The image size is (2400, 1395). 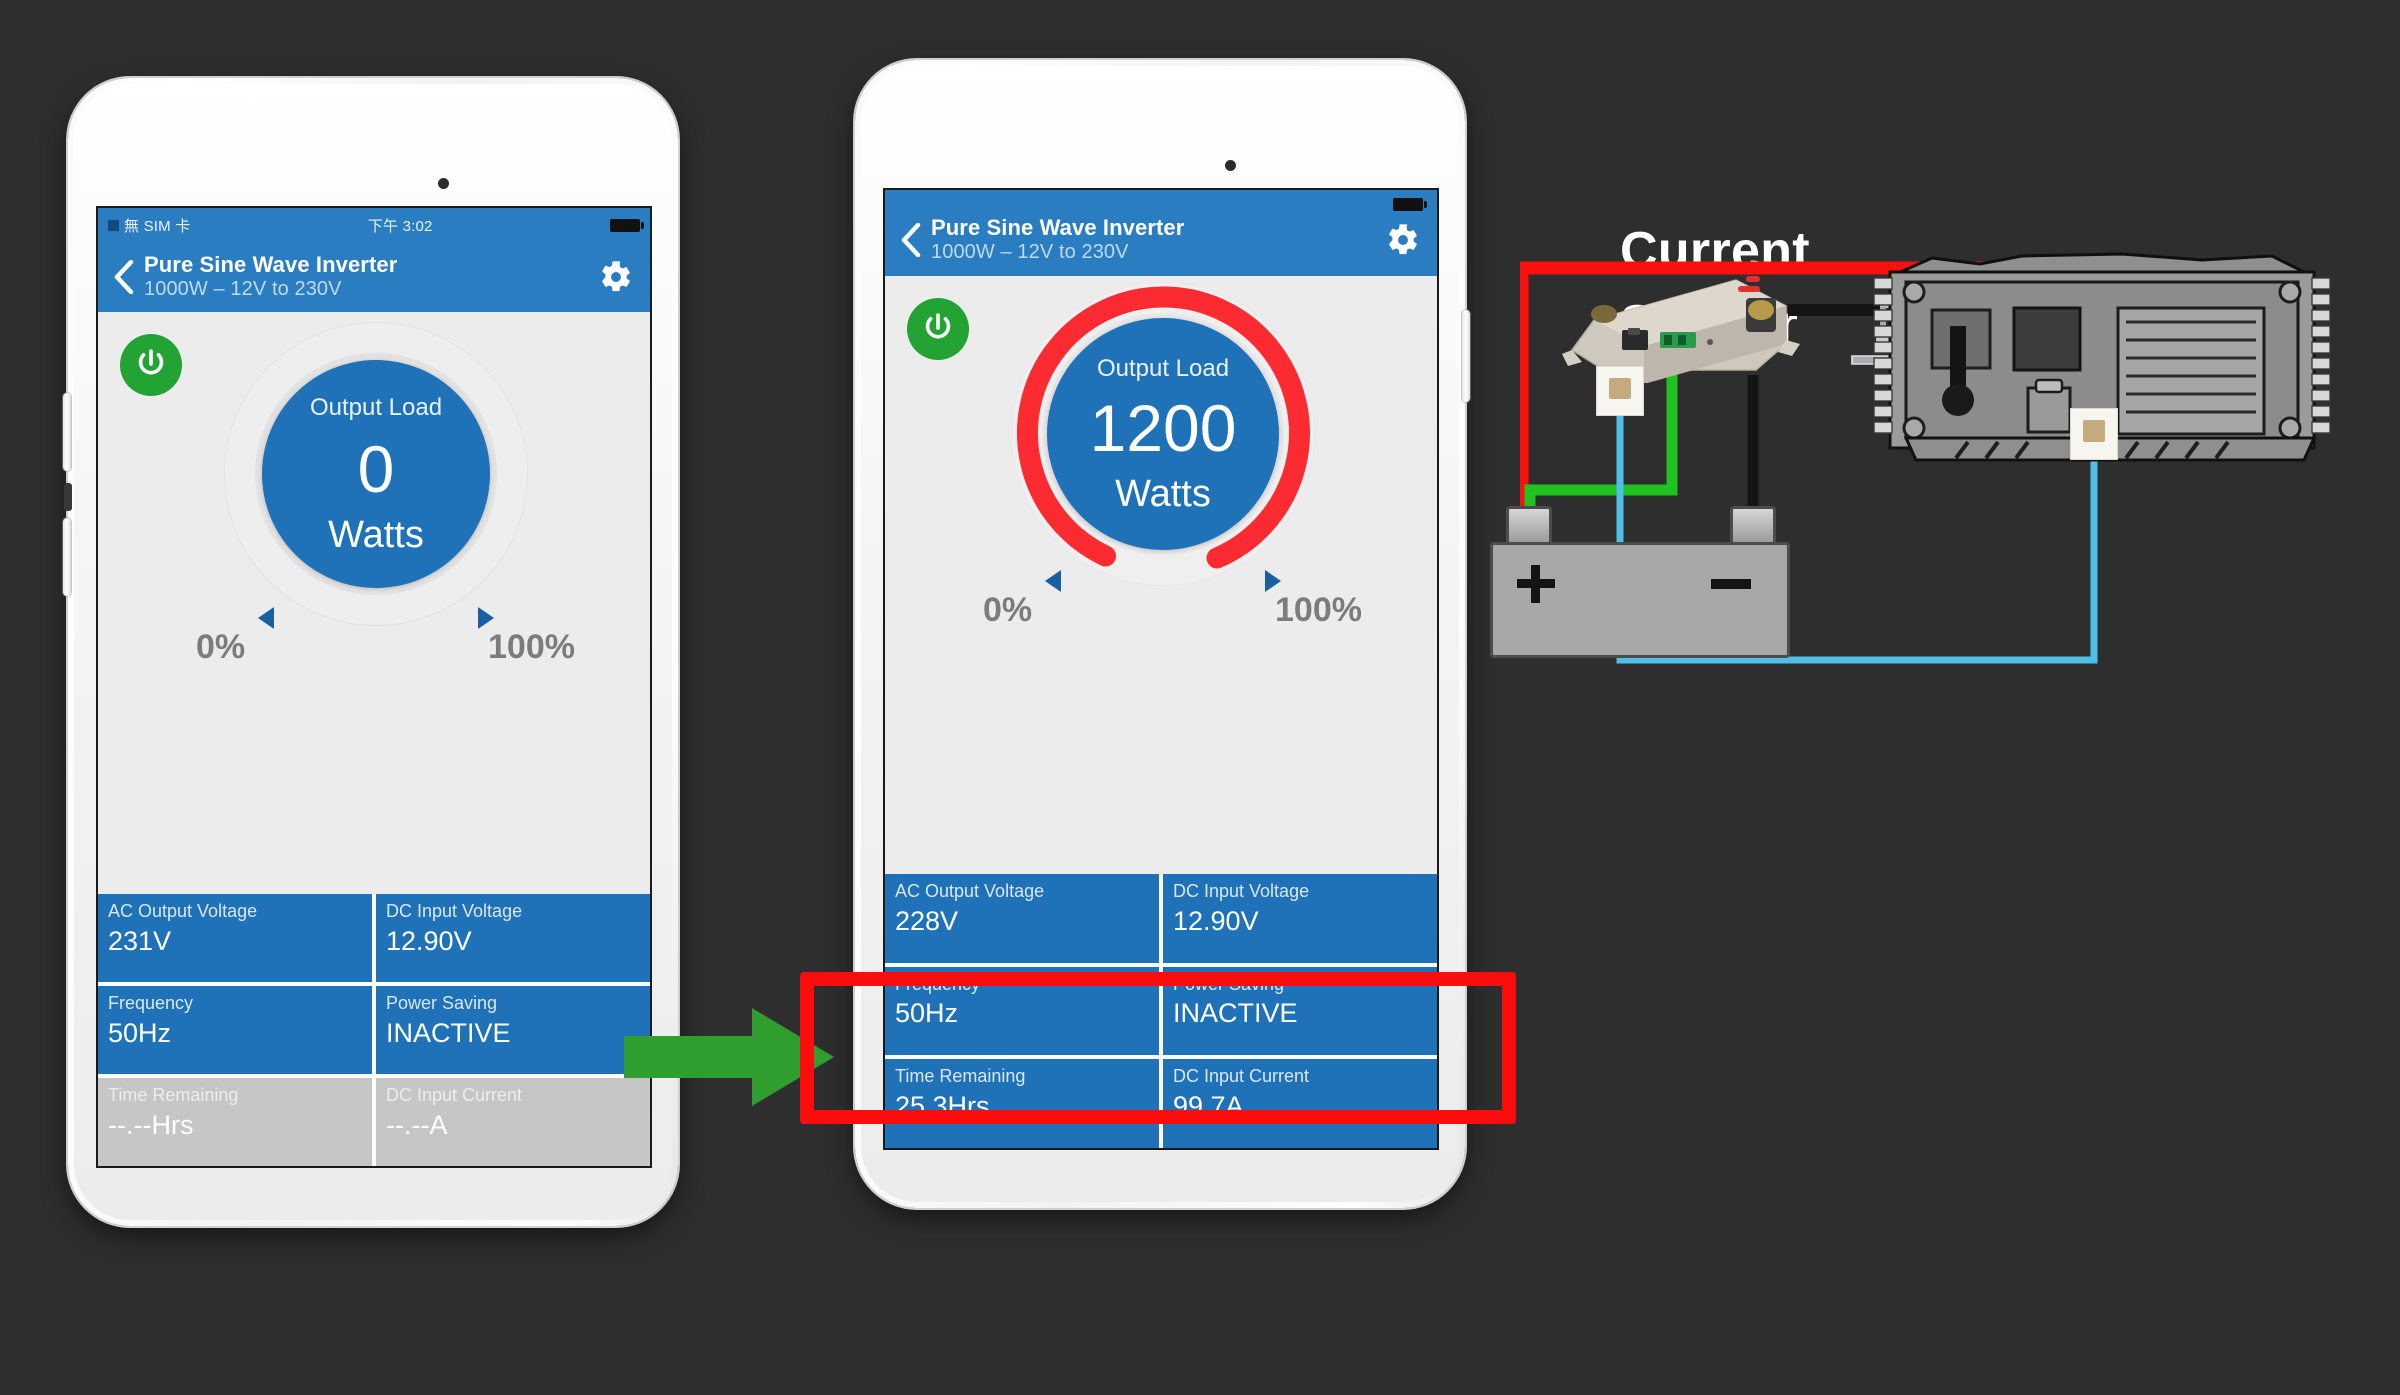 I want to click on metric-label: Time Remaining, so click(x=173, y=1095).